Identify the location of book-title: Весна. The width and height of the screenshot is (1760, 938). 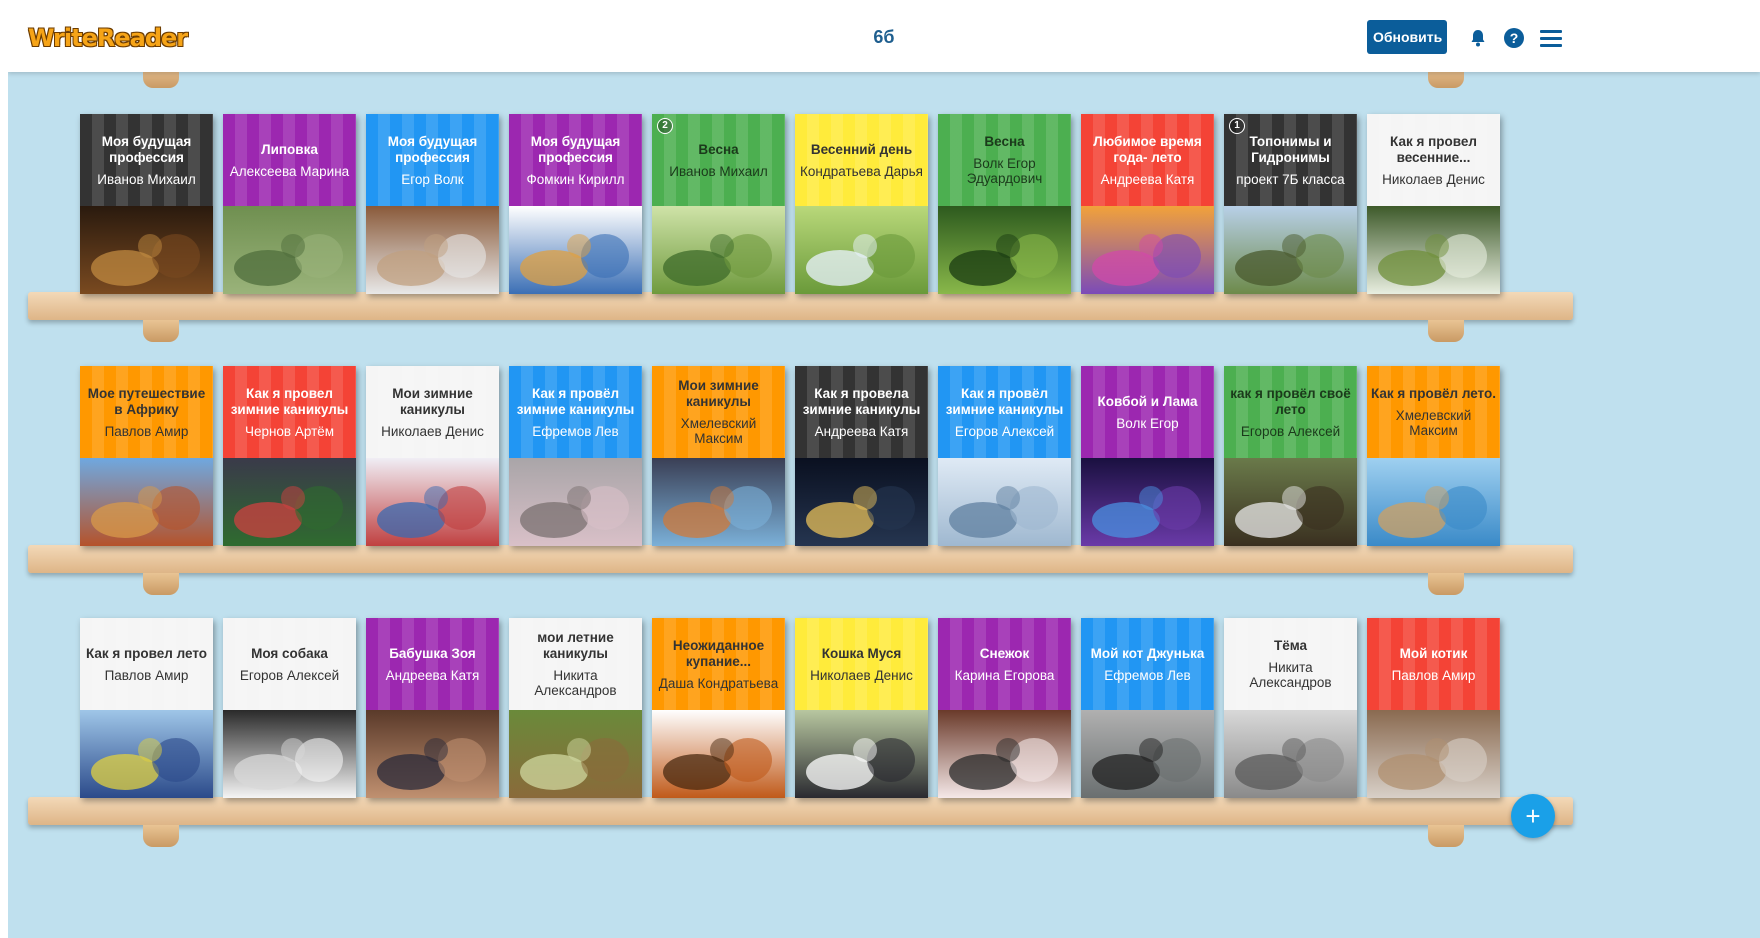
(1004, 141).